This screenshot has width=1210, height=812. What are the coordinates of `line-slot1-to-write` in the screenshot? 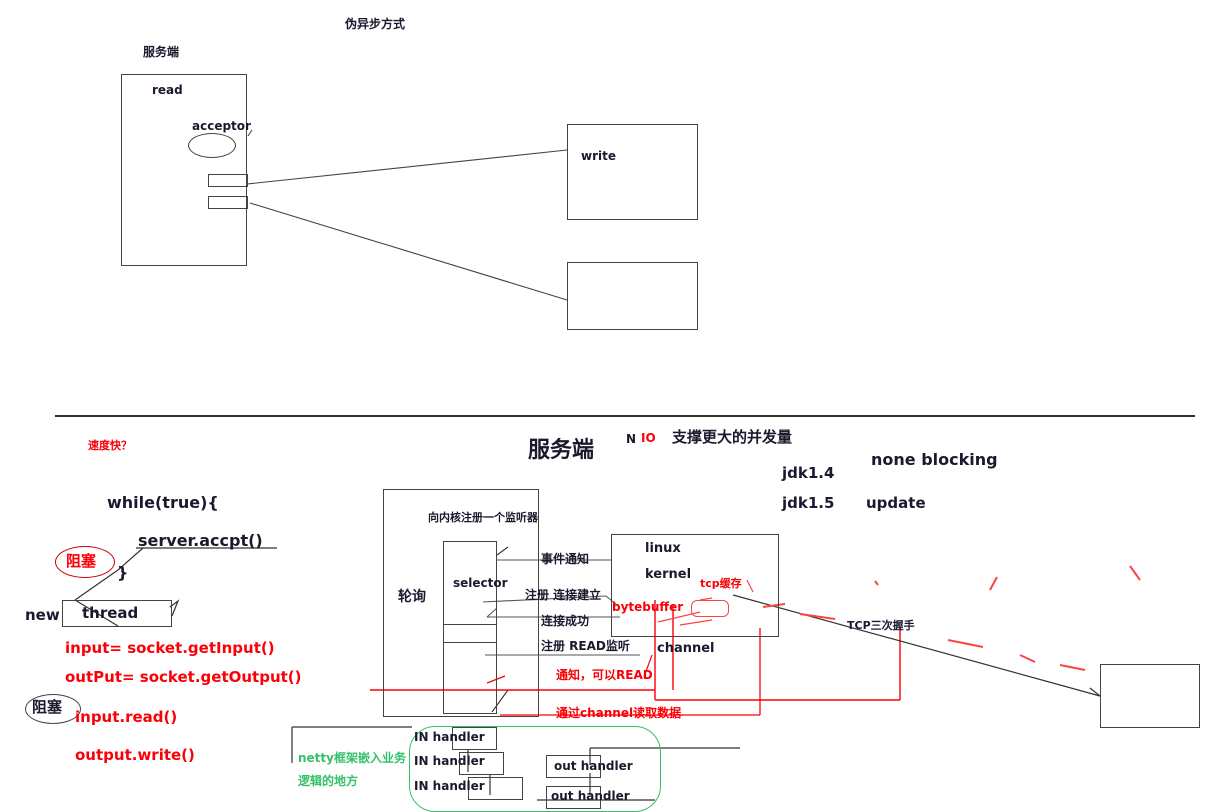 It's located at (407, 167).